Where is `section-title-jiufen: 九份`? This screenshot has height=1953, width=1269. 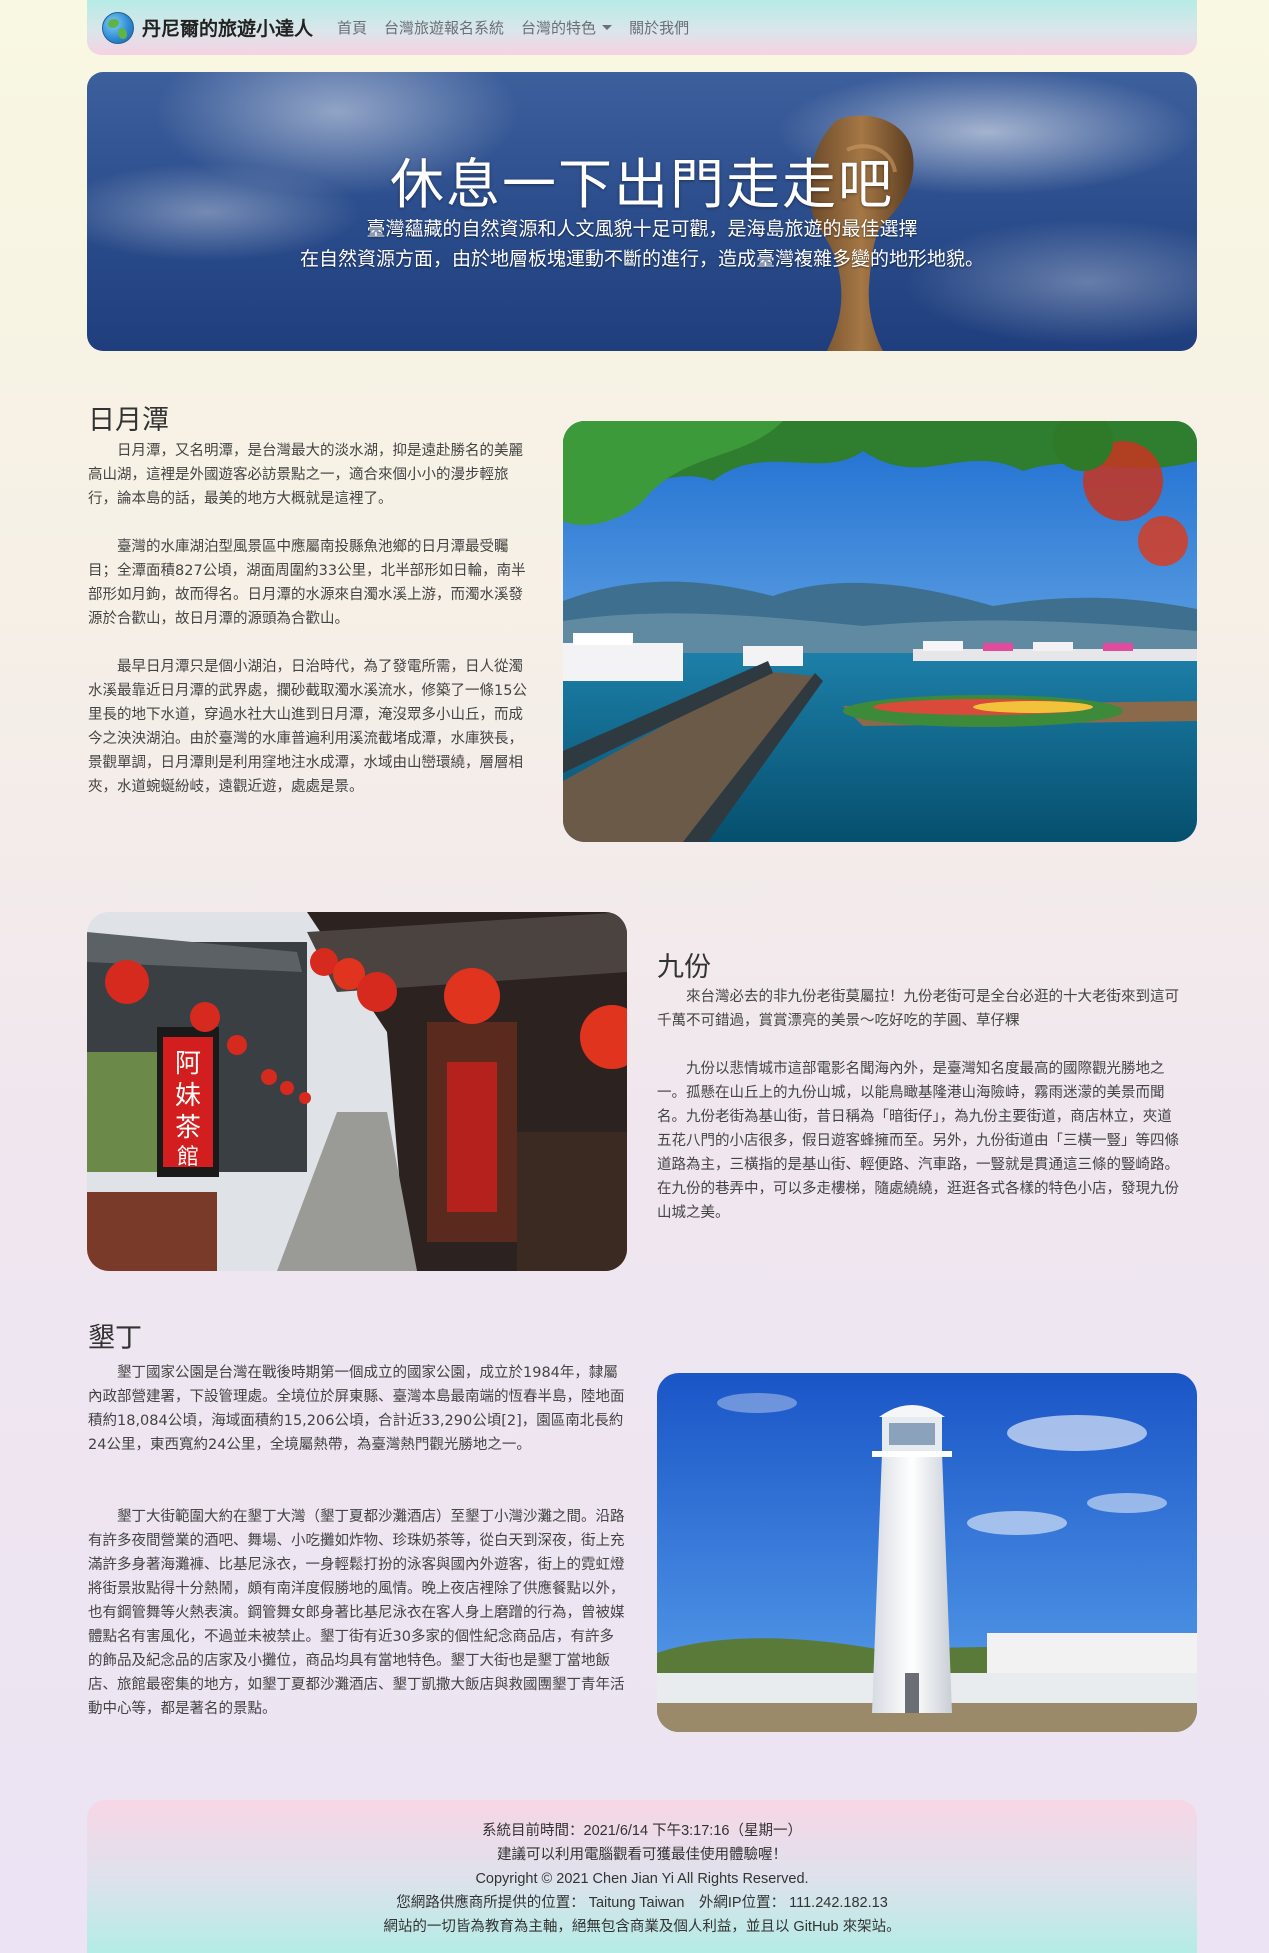
section-title-jiufen: 九份 is located at coordinates (684, 967).